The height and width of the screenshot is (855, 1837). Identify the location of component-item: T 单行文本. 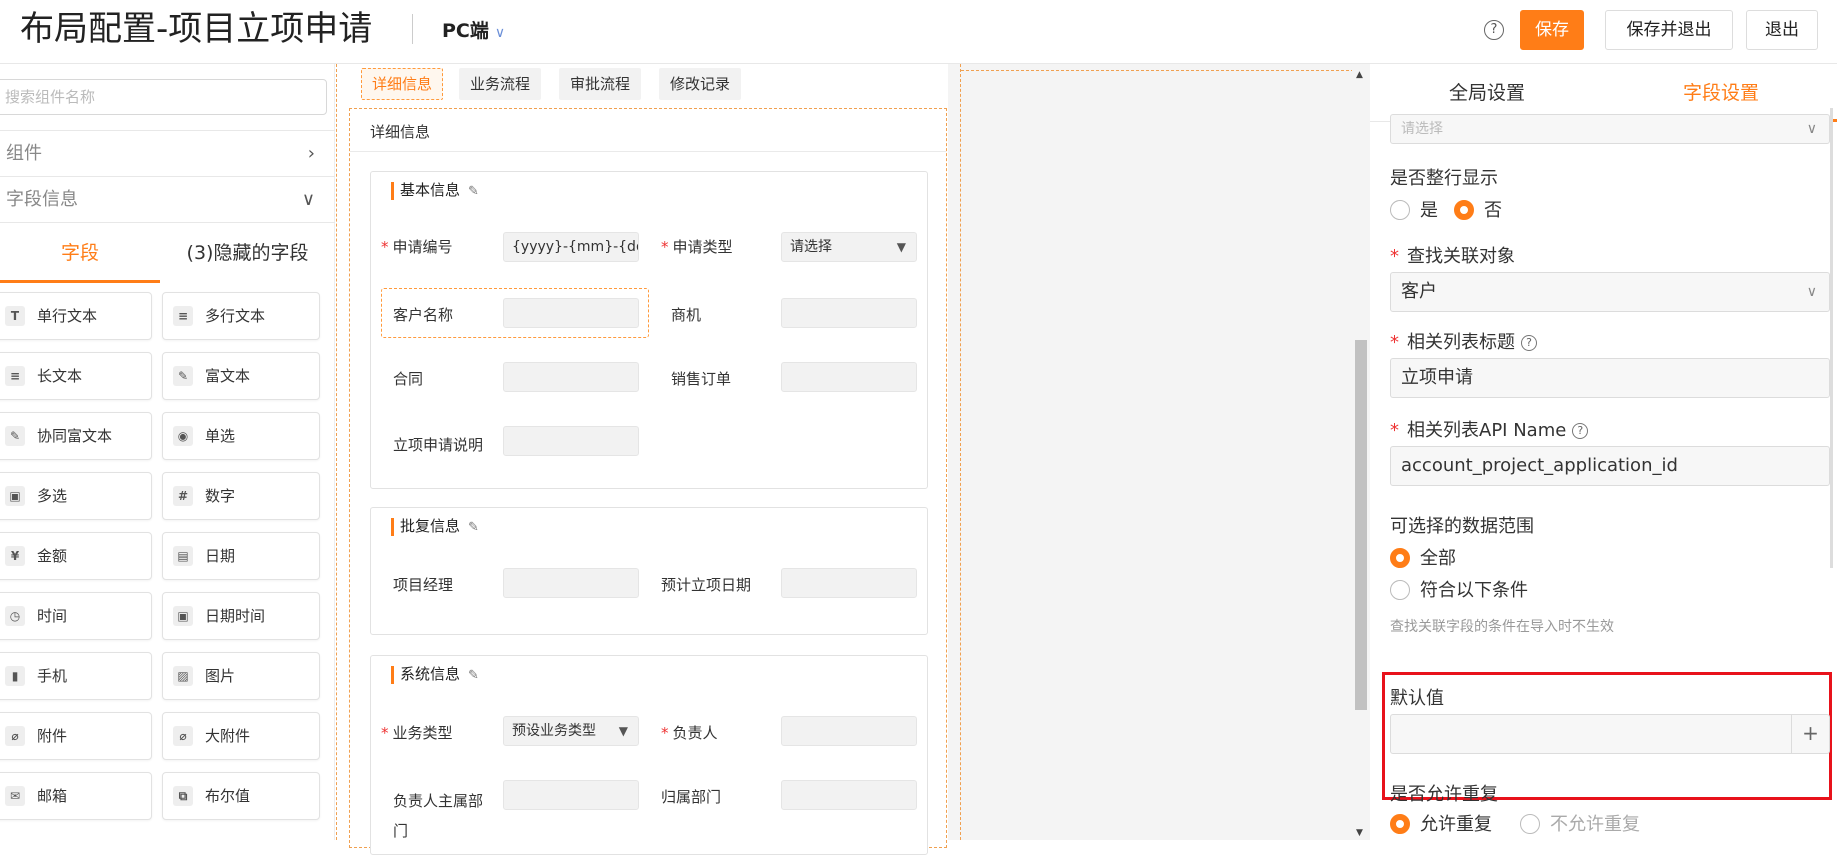
(76, 316).